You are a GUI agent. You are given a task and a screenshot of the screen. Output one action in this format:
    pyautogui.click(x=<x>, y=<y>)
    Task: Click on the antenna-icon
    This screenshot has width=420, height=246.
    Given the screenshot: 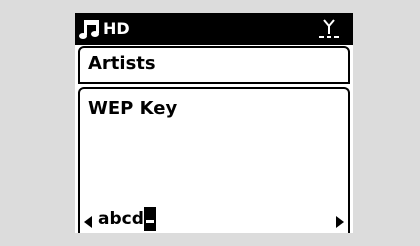 What is the action you would take?
    pyautogui.click(x=329, y=29)
    